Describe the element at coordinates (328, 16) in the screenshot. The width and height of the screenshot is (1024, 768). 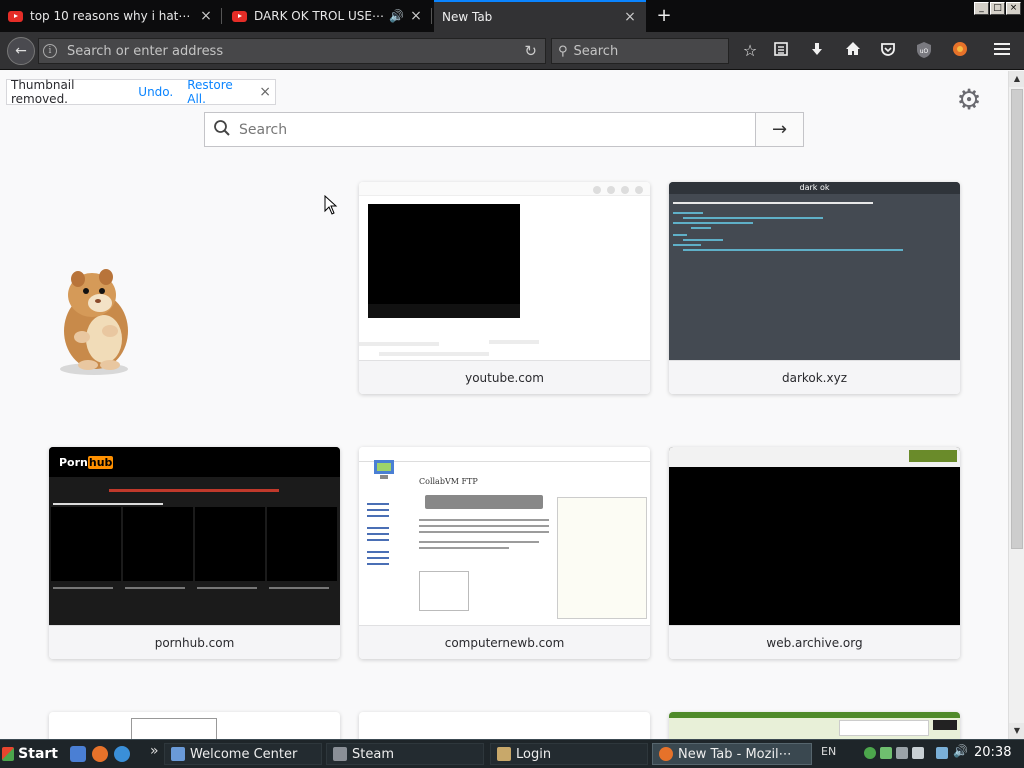
I see `tab-youtube-2: DARK OK TROL USE⋯ 🔊 ×` at that location.